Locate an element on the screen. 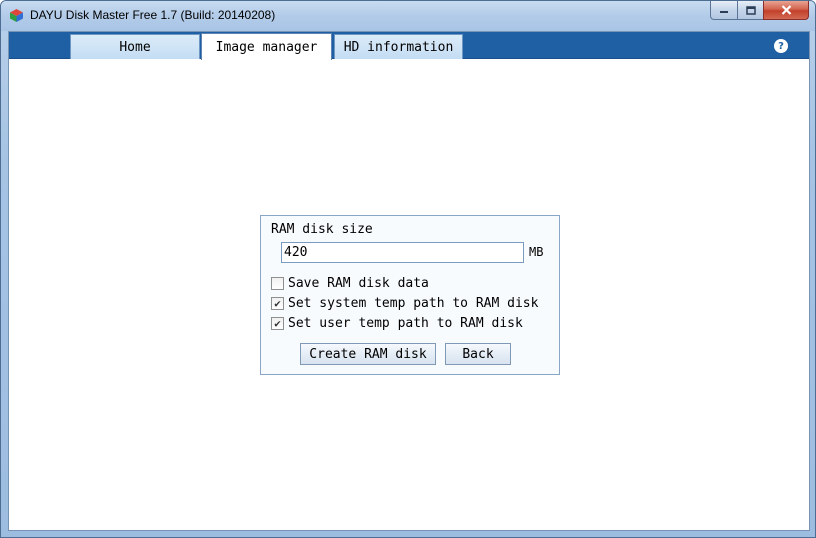 The width and height of the screenshot is (816, 538). save-ram-disk-data-option: Save RAM disk data is located at coordinates (350, 283).